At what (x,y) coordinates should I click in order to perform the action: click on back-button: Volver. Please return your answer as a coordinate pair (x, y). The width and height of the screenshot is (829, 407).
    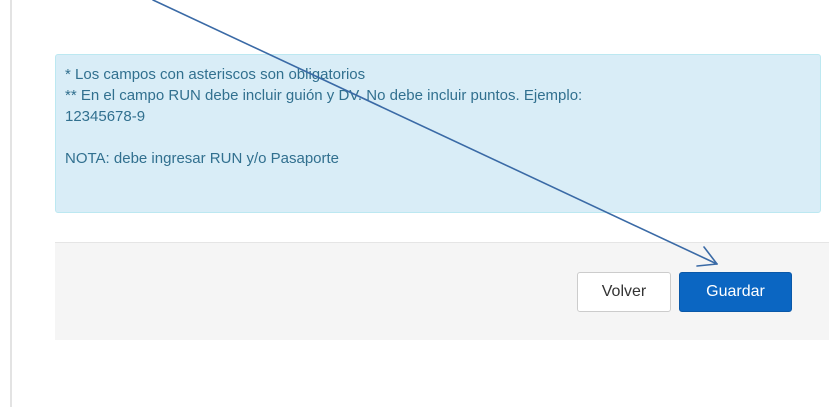
    Looking at the image, I should click on (624, 292).